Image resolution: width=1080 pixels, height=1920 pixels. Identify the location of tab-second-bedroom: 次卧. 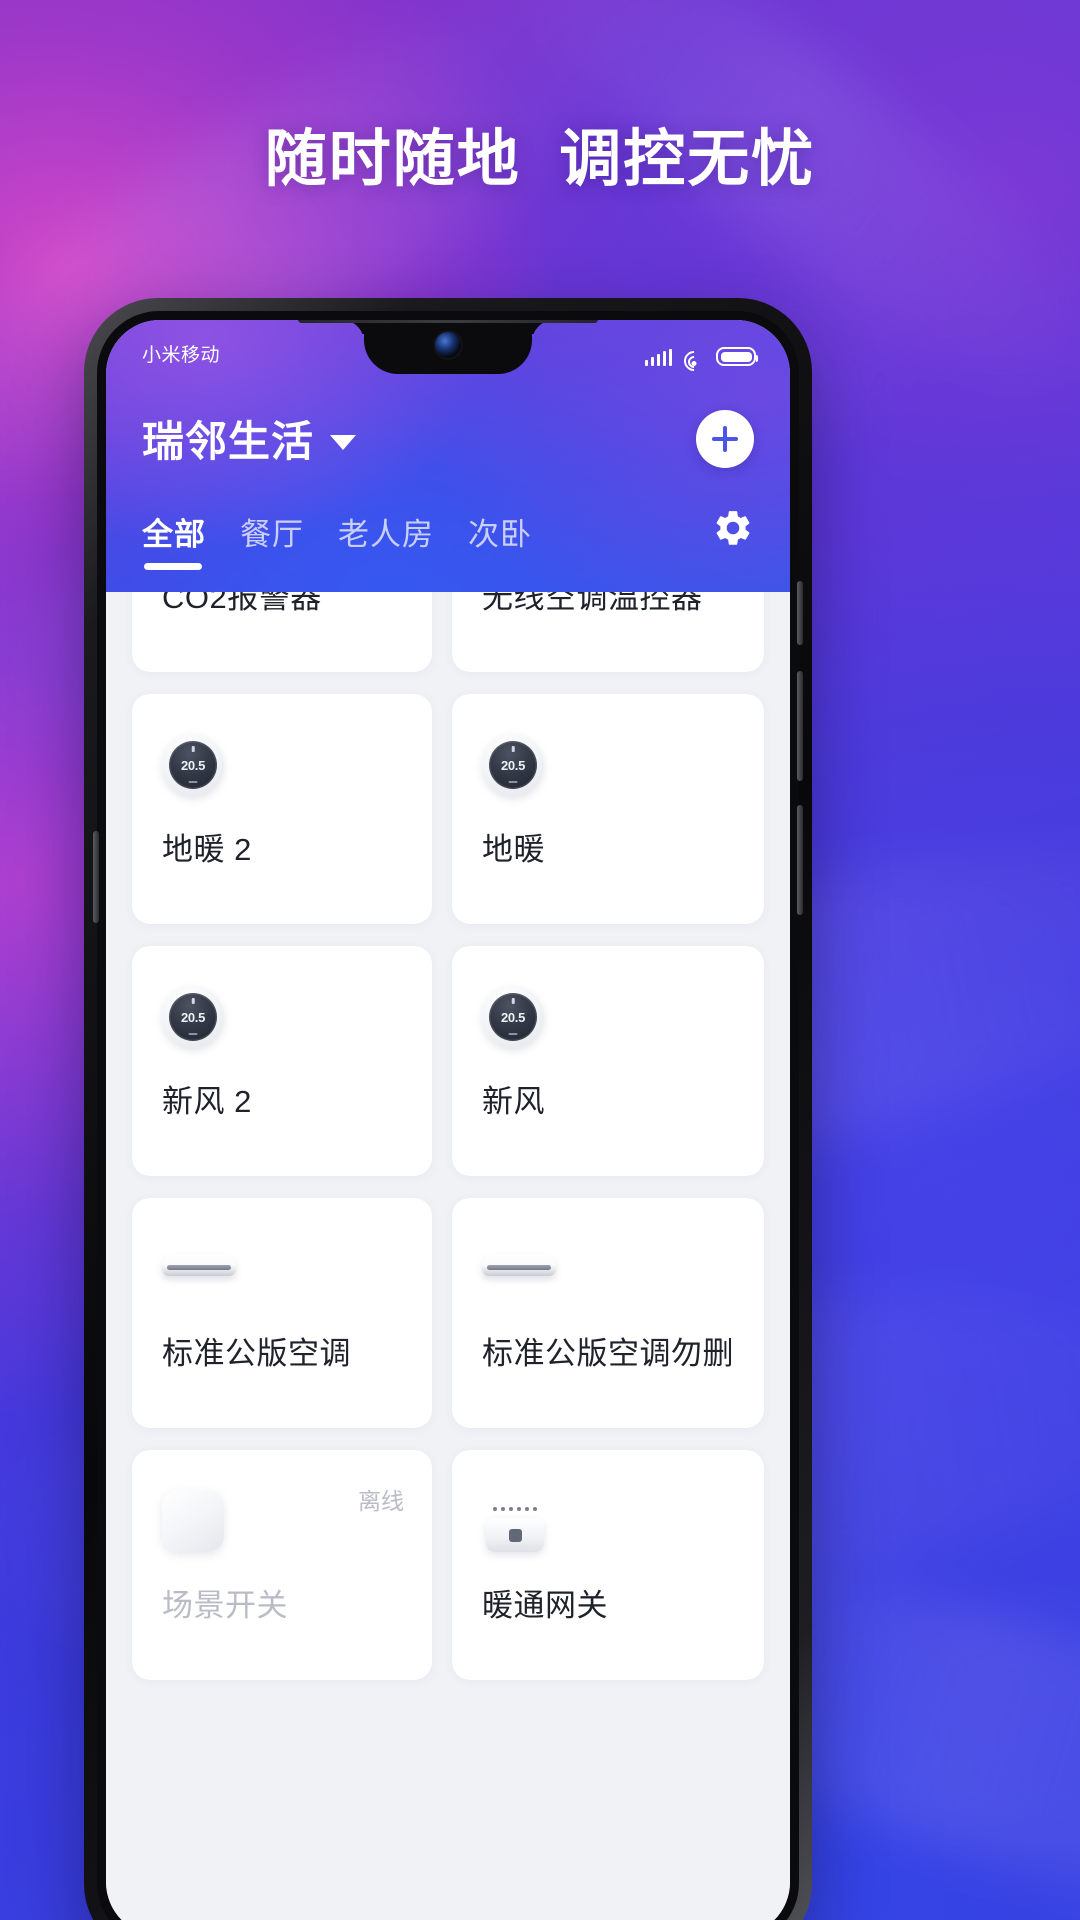
(500, 540).